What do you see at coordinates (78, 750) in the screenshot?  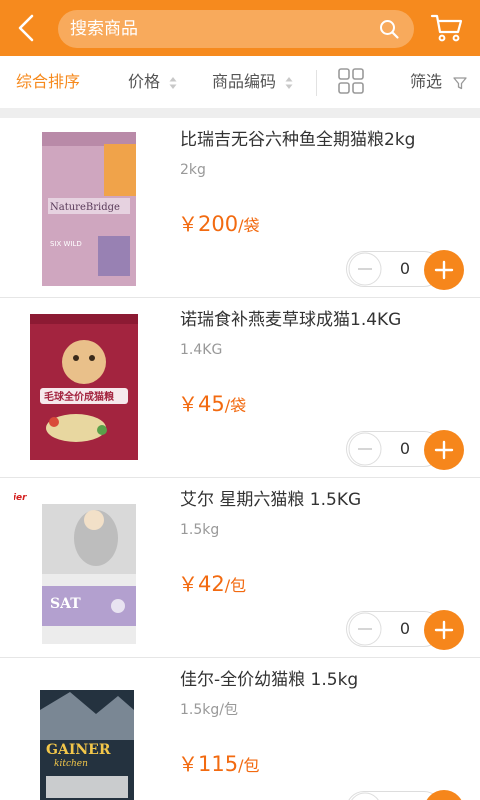 I see `bag-brand-text: GAINER` at bounding box center [78, 750].